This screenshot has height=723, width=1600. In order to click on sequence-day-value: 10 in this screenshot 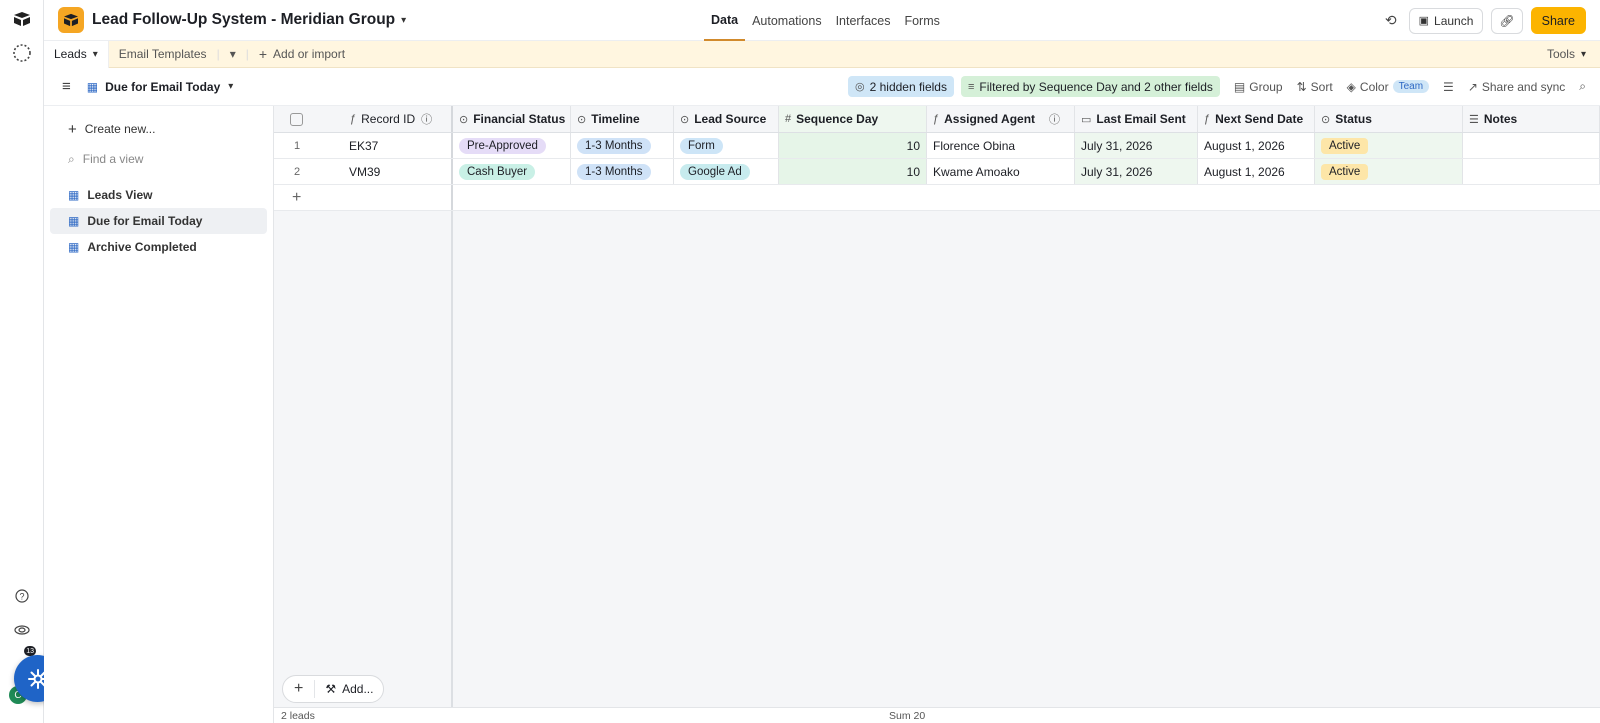, I will do `click(913, 145)`.